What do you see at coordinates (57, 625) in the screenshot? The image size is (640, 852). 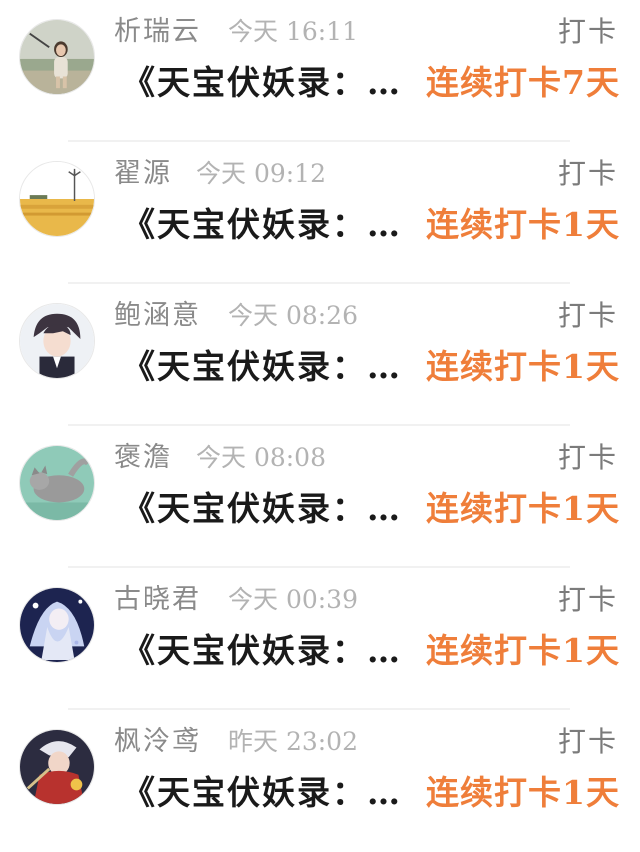 I see `anime-angel-avatar` at bounding box center [57, 625].